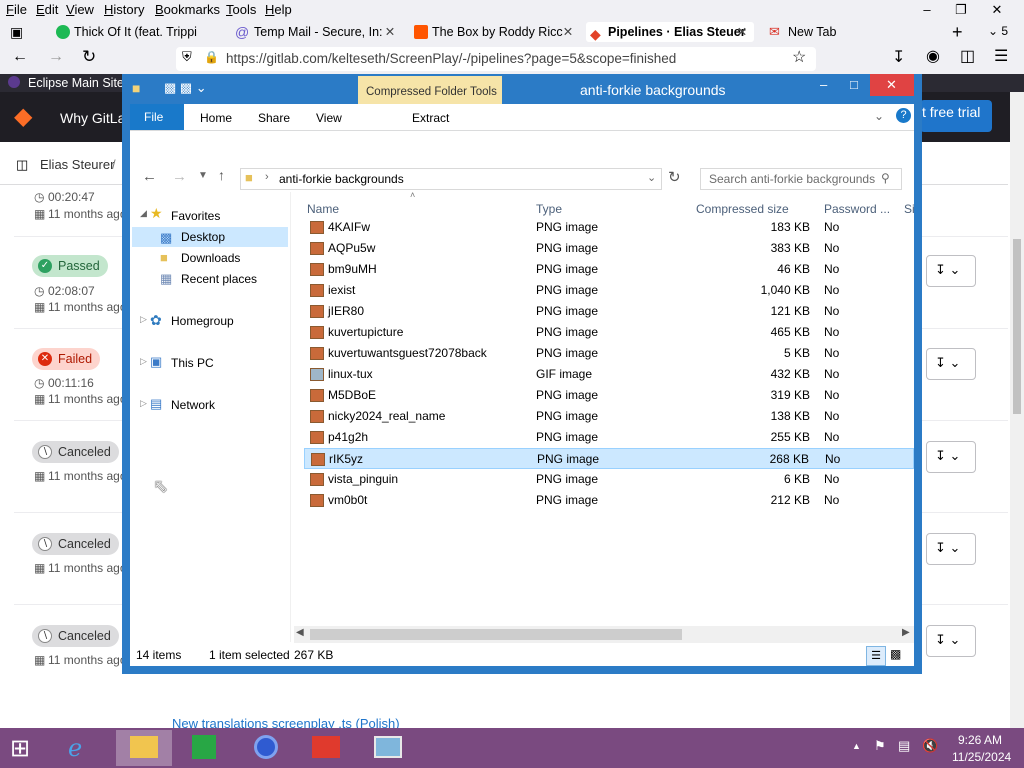  Describe the element at coordinates (609, 437) in the screenshot. I see `file-row: p41g2h PNG image 255 KB No` at that location.